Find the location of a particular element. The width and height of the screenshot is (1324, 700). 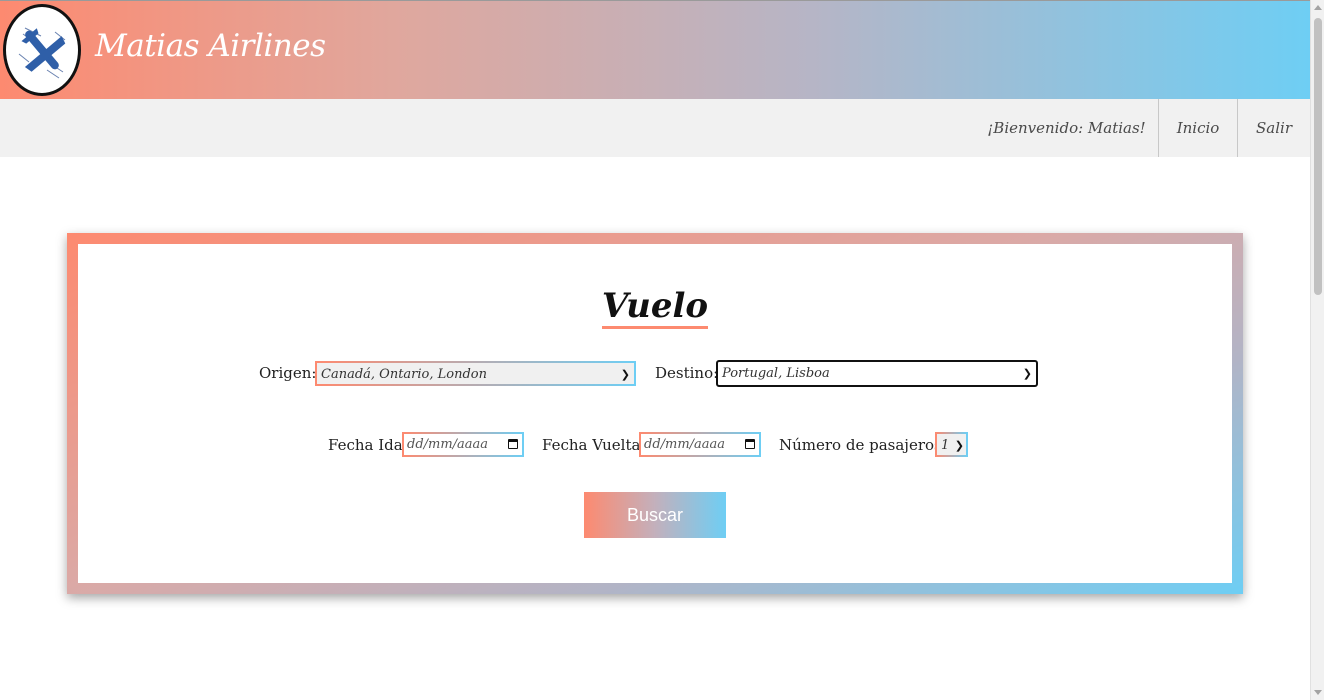

return-date-label: Fecha Vuelta: is located at coordinates (594, 445).